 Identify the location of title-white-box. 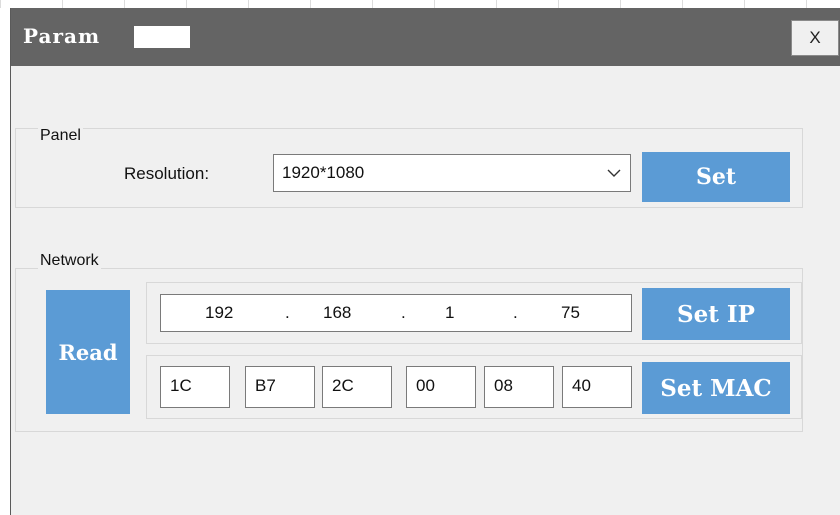
(162, 37).